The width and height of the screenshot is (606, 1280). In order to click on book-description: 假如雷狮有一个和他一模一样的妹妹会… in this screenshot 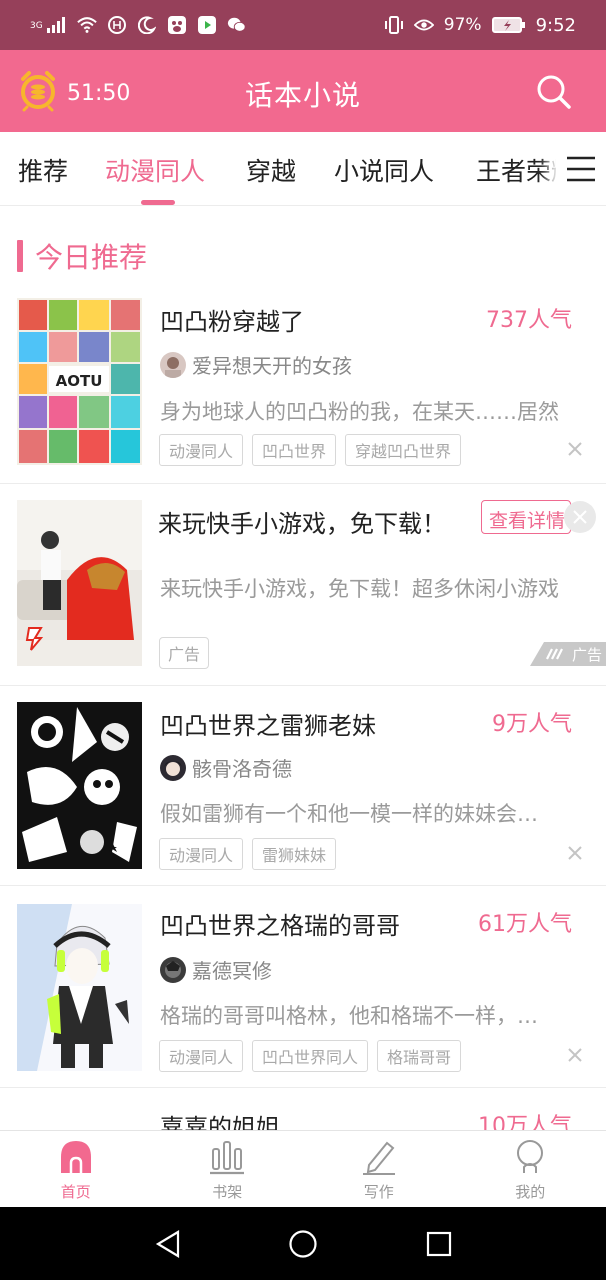, I will do `click(349, 814)`.